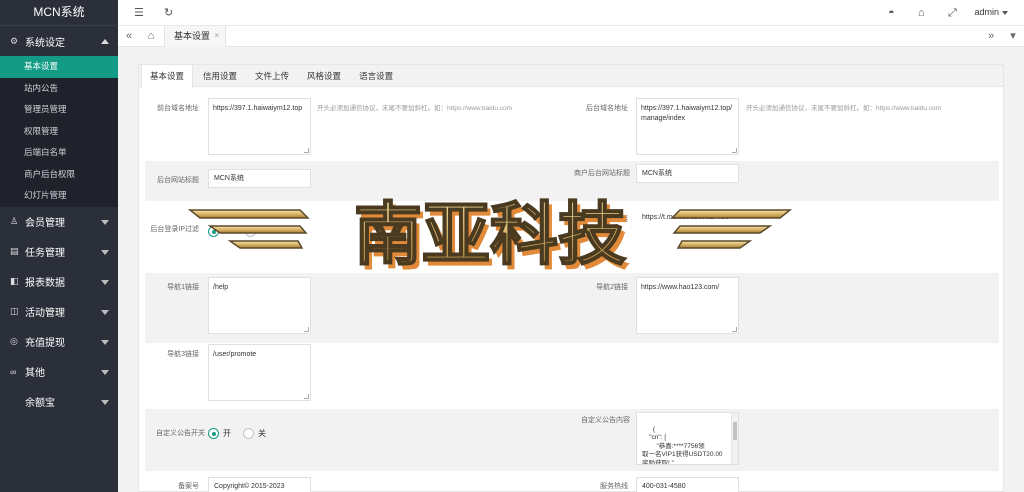  Describe the element at coordinates (259, 372) in the screenshot. I see `nav3-field: /user/promote` at that location.